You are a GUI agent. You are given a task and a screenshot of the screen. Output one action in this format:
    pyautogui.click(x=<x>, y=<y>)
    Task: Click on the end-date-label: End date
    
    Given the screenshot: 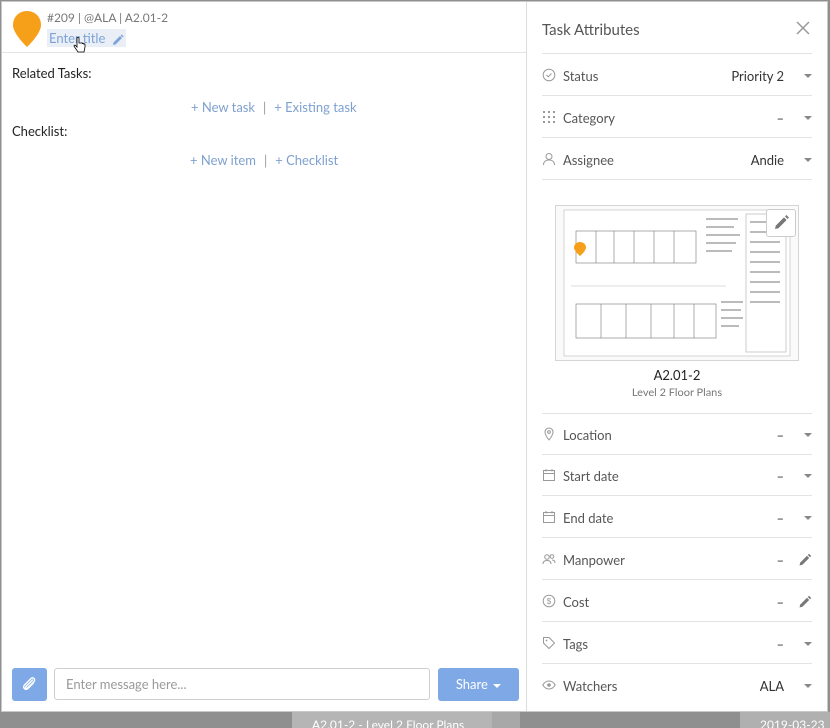 What is the action you would take?
    pyautogui.click(x=588, y=518)
    